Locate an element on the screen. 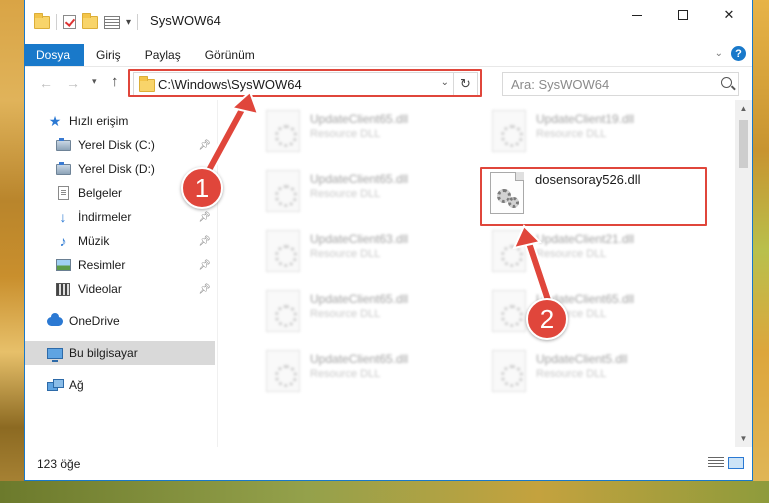  network-icon is located at coordinates (55, 385).